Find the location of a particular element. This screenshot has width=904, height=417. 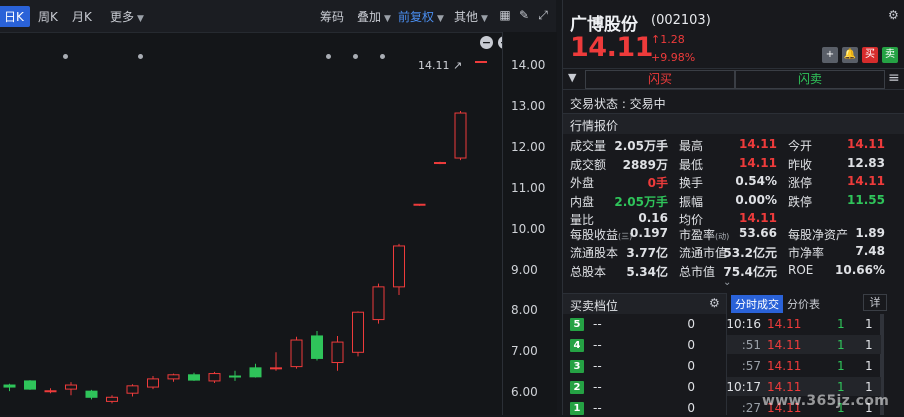

price-tick-label: 13.00 is located at coordinates (528, 105).